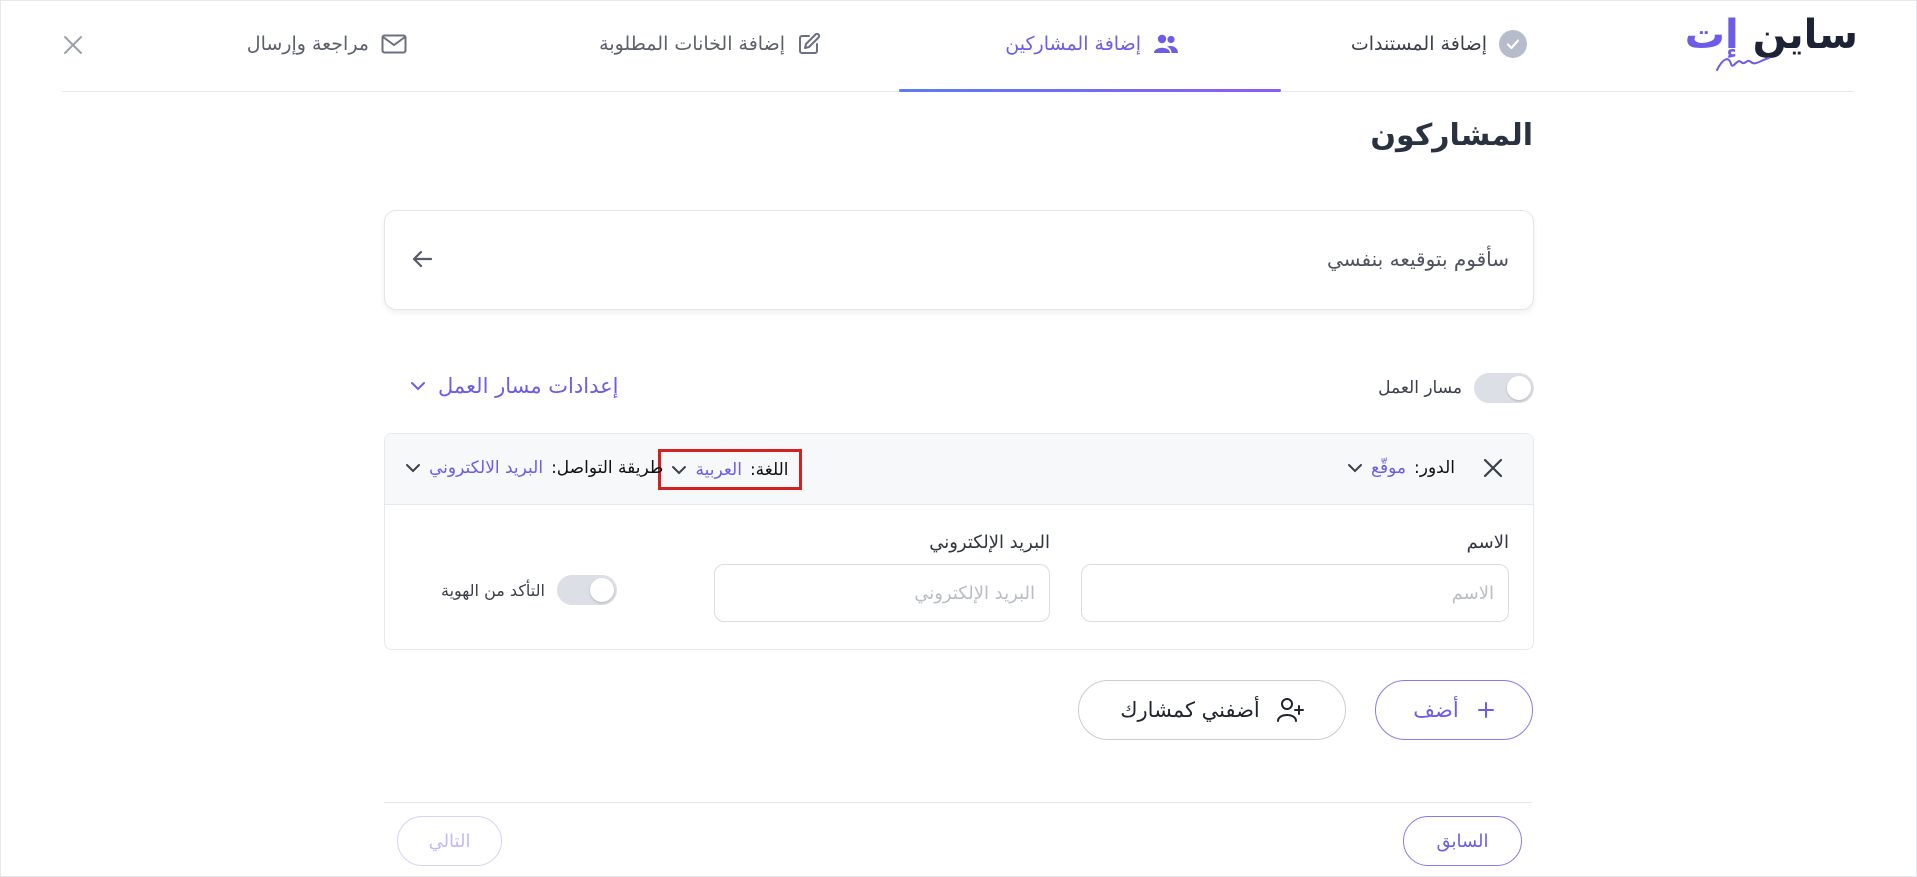 The image size is (1917, 877). Describe the element at coordinates (1485, 710) in the screenshot. I see `plus-icon` at that location.